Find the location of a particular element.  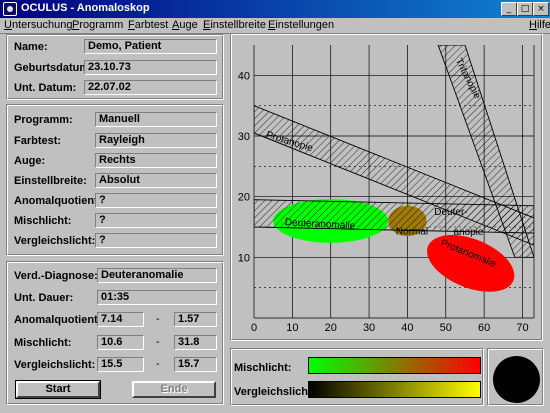

menu-untersuchung: Untersuchung is located at coordinates (38, 25).